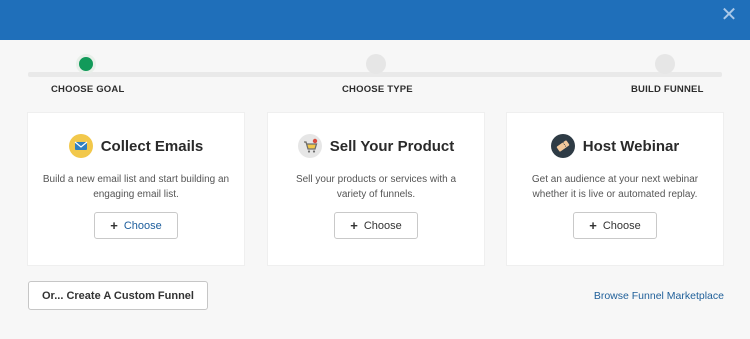 Image resolution: width=750 pixels, height=339 pixels. Describe the element at coordinates (80, 146) in the screenshot. I see `envelope-icon` at that location.